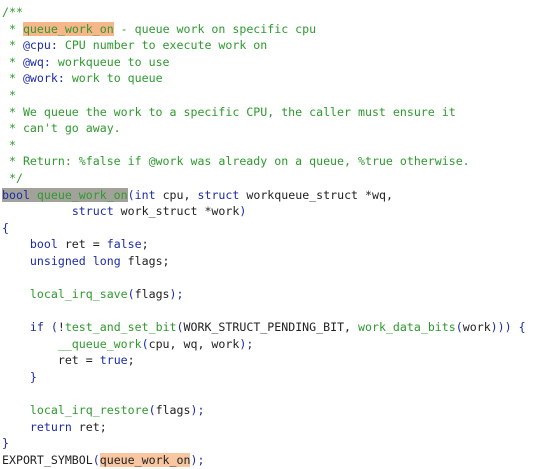 The image size is (554, 469). Describe the element at coordinates (36, 327) in the screenshot. I see `code-token: if` at that location.